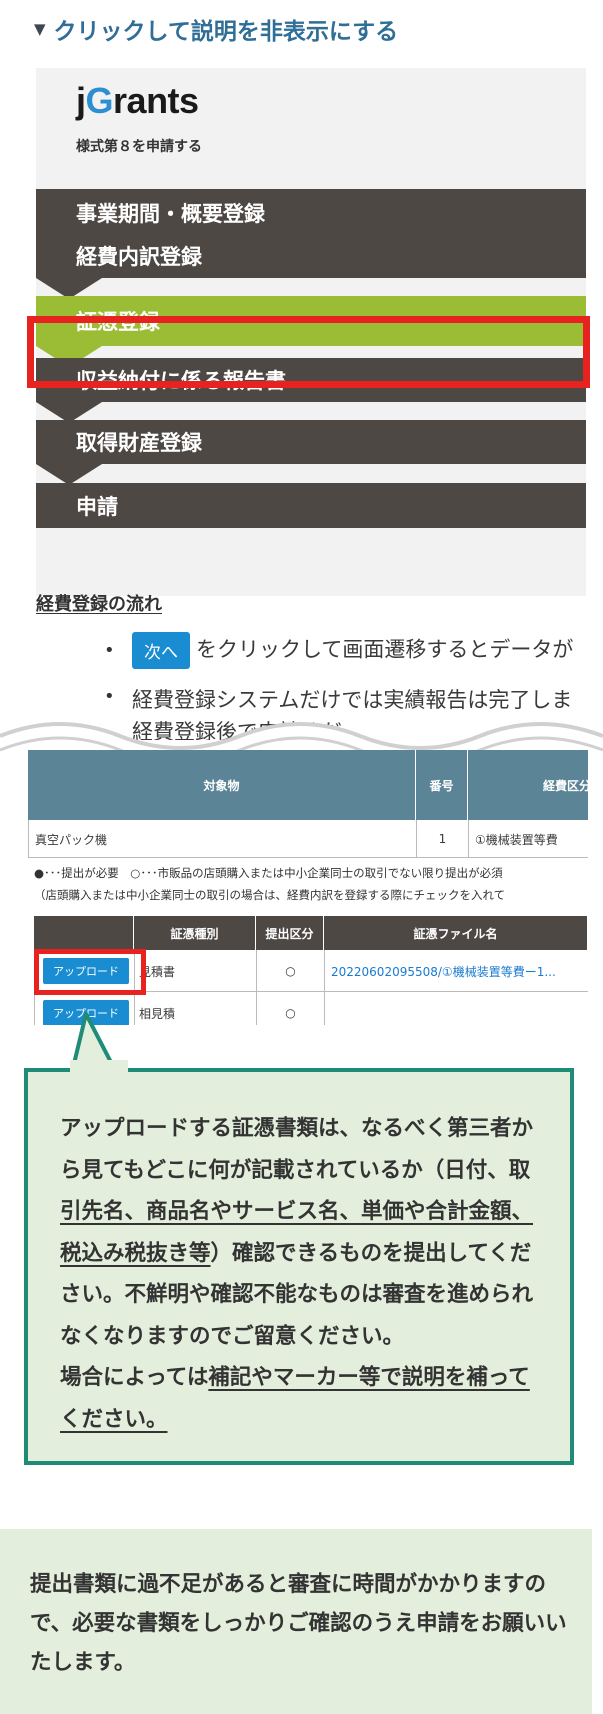 This screenshot has width=603, height=1714. Describe the element at coordinates (528, 839) in the screenshot. I see `cell-category: ①機械装置等費` at that location.